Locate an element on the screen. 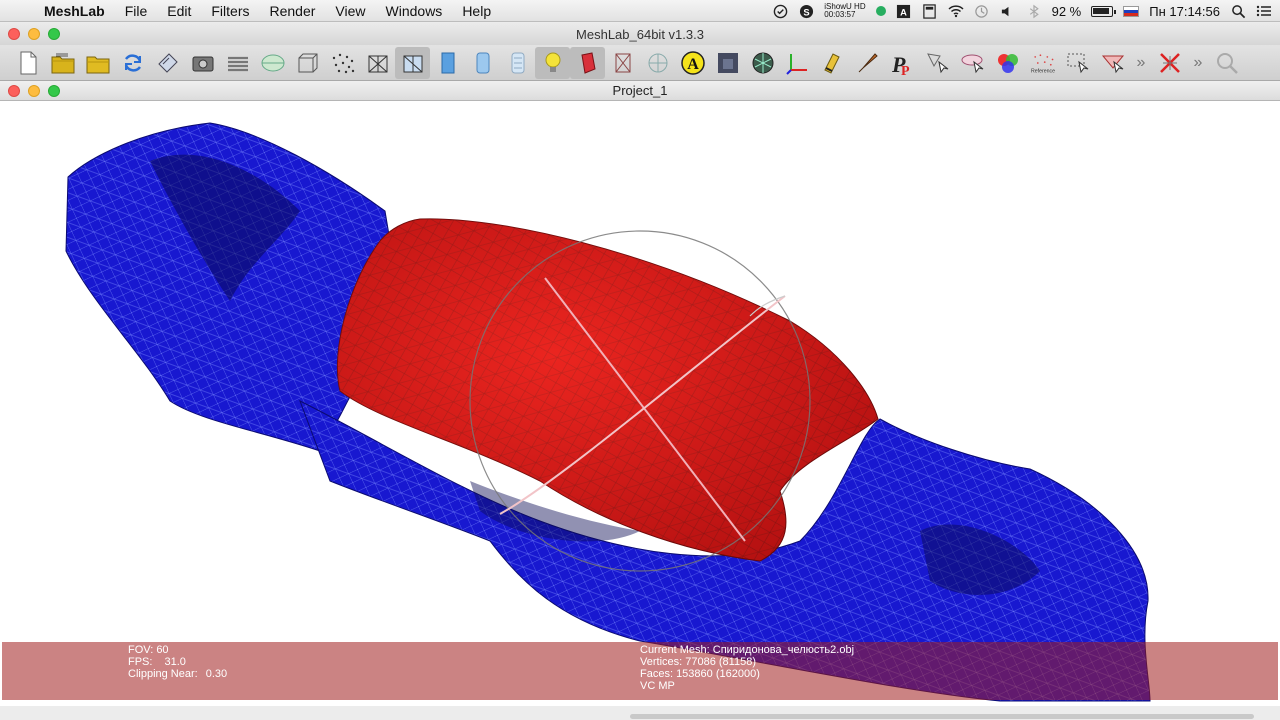 Image resolution: width=1280 pixels, height=720 pixels. window-title: MeshLab_64bit v1.3.3 is located at coordinates (640, 34).